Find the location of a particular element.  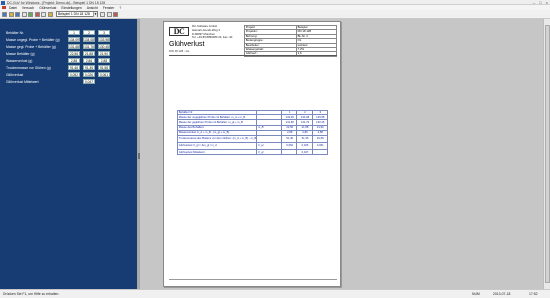

address-line: Tel. +49 89 8896080 23, Fax -30 is located at coordinates (212, 37).